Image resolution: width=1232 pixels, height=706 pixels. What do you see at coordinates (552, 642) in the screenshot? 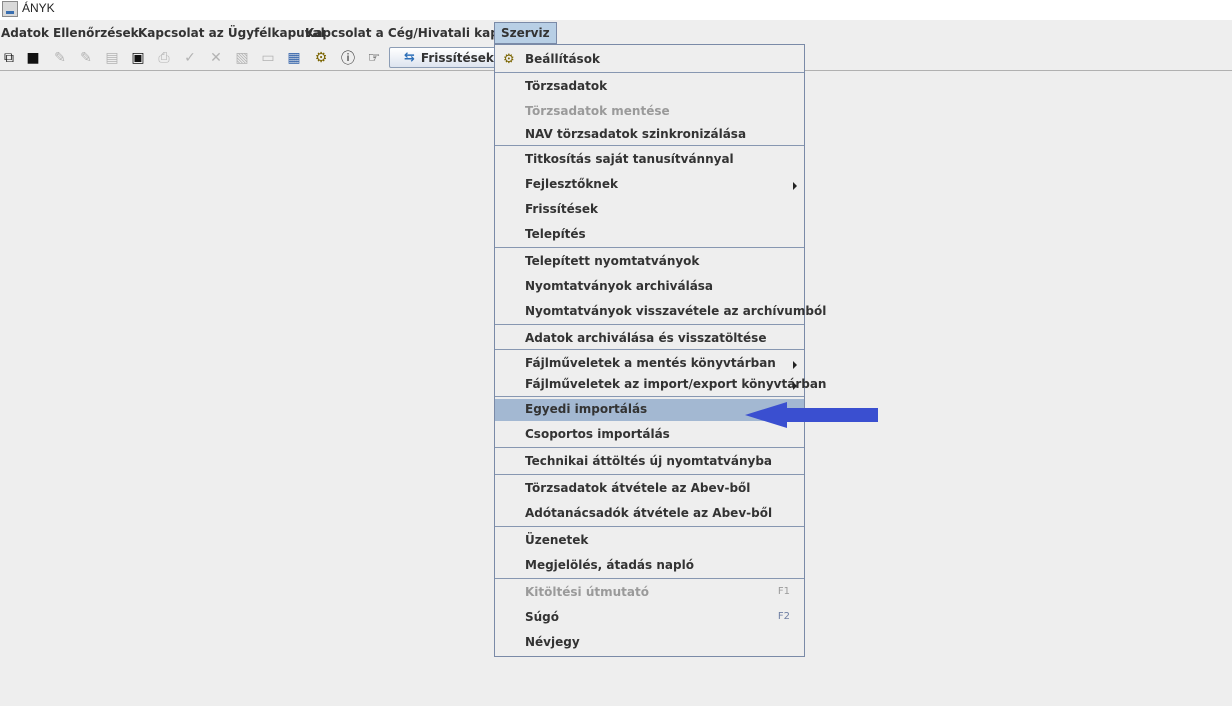
I see `menu-item-label: Névjegy` at bounding box center [552, 642].